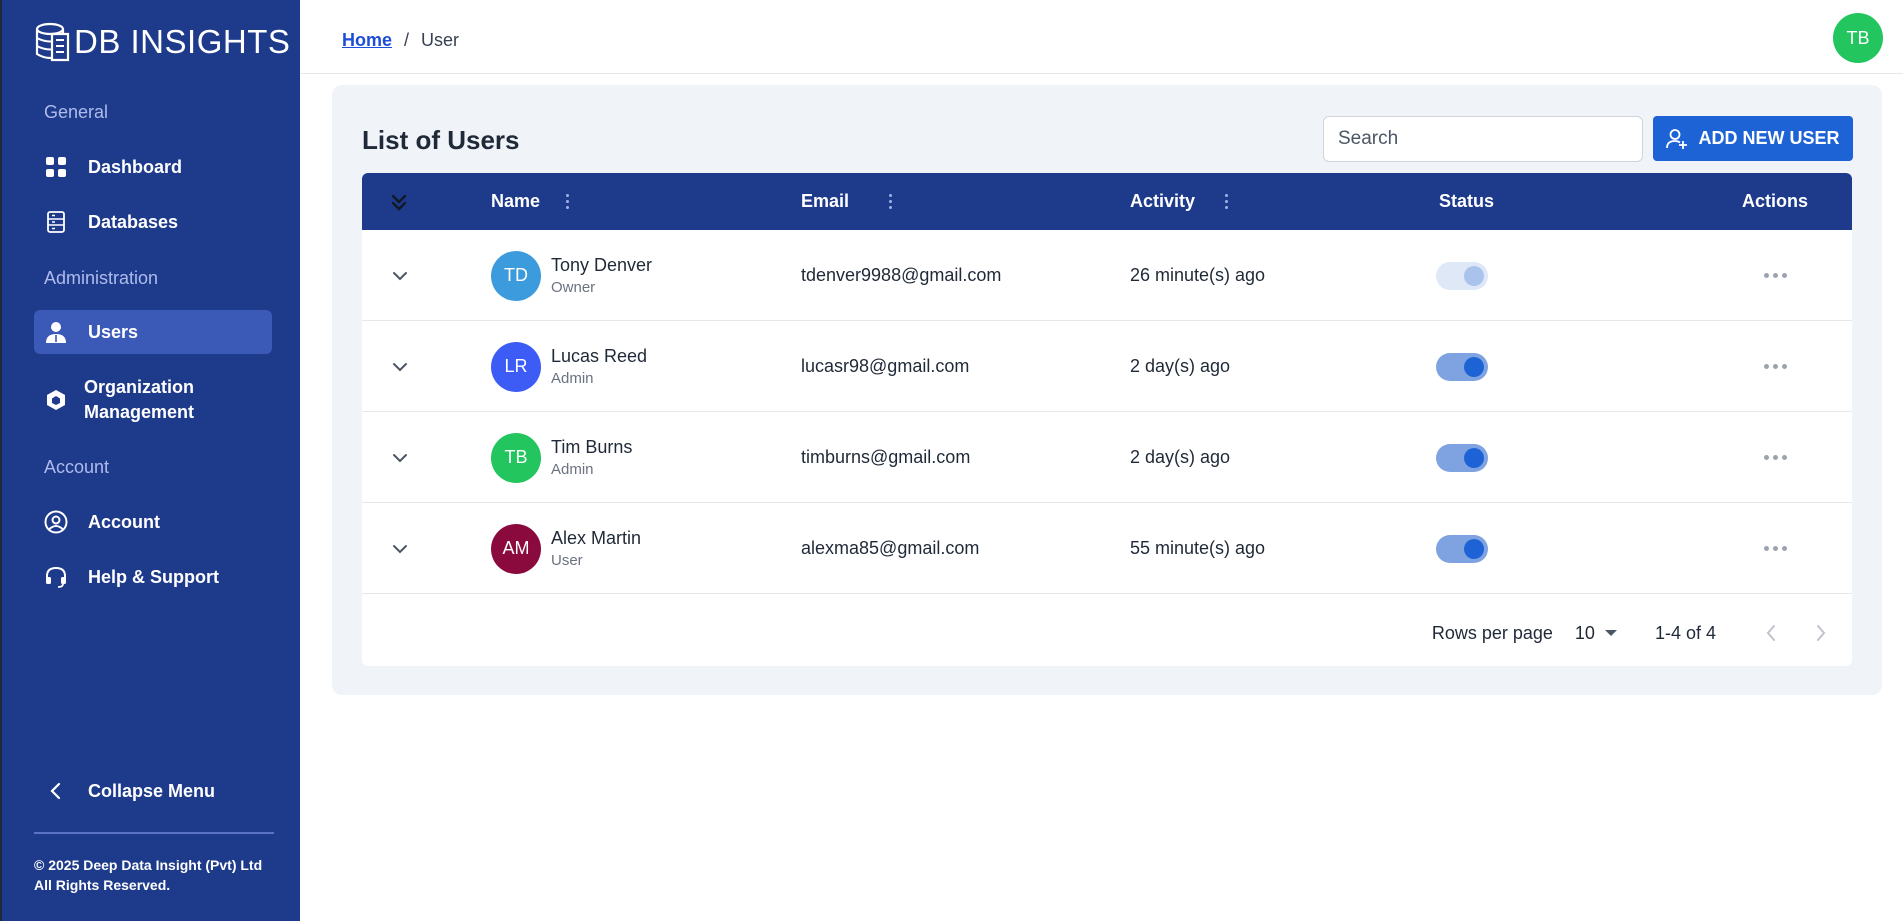  I want to click on section-general: General, so click(76, 112).